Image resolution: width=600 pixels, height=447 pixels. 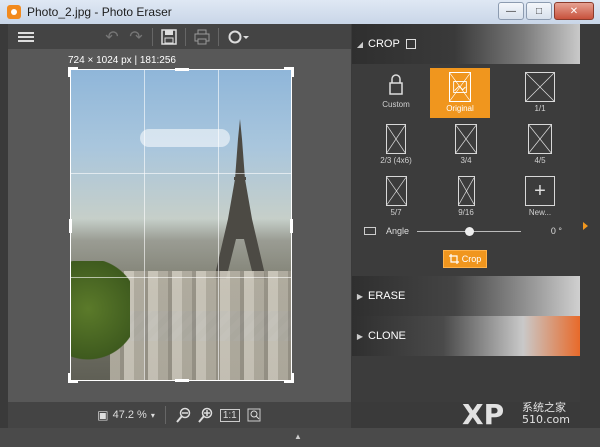 I want to click on plus-icon: +, so click(x=540, y=191).